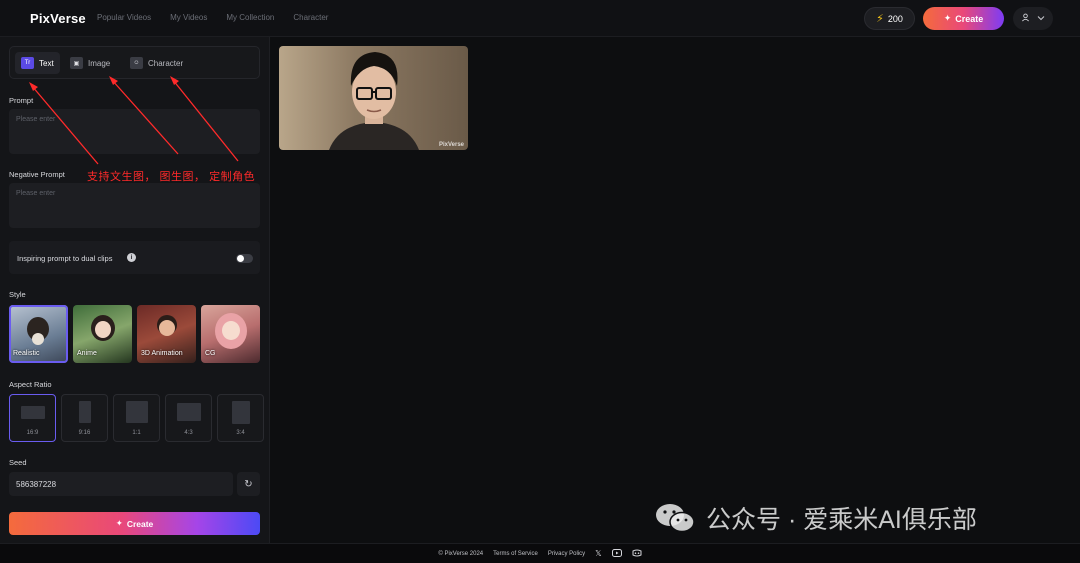 This screenshot has width=1080, height=563. What do you see at coordinates (1041, 18) in the screenshot?
I see `chevron-down-icon` at bounding box center [1041, 18].